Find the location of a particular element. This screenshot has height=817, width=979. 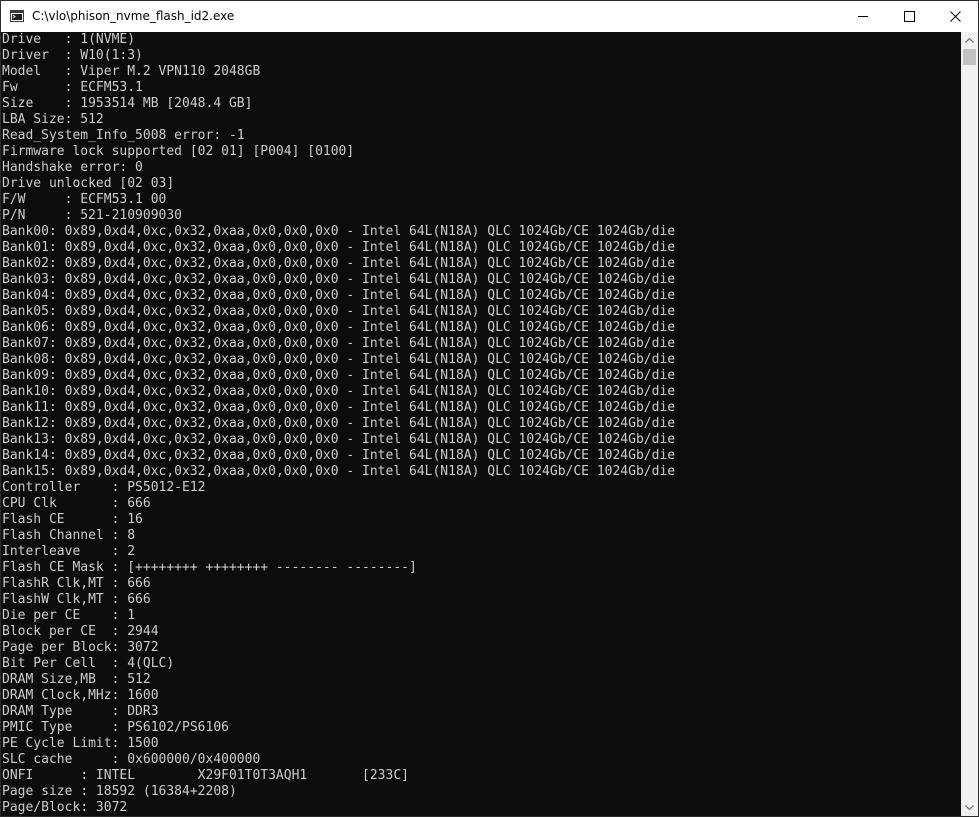

console-line: ONFI : INTEL X29F01T0T3AQH1 [233C] is located at coordinates (205, 775).